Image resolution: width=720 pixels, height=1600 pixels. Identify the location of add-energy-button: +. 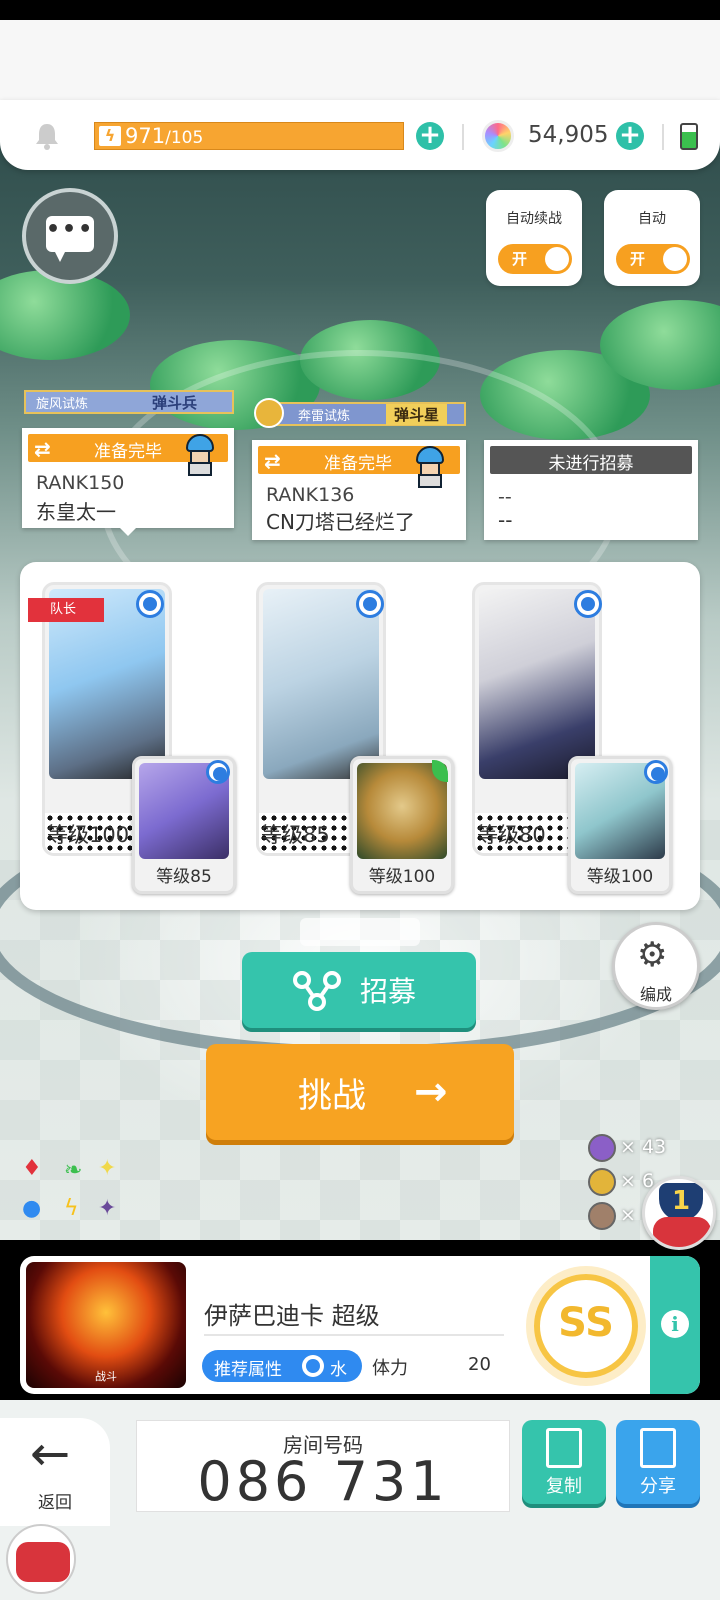
(430, 136).